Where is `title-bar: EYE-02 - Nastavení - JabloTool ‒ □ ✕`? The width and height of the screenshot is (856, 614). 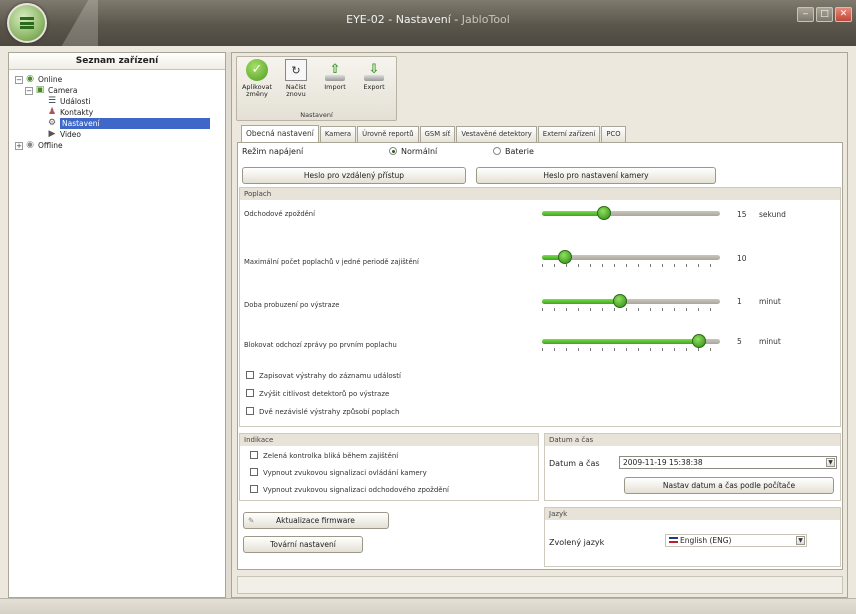
title-bar: EYE-02 - Nastavení - JabloTool ‒ □ ✕ is located at coordinates (428, 23).